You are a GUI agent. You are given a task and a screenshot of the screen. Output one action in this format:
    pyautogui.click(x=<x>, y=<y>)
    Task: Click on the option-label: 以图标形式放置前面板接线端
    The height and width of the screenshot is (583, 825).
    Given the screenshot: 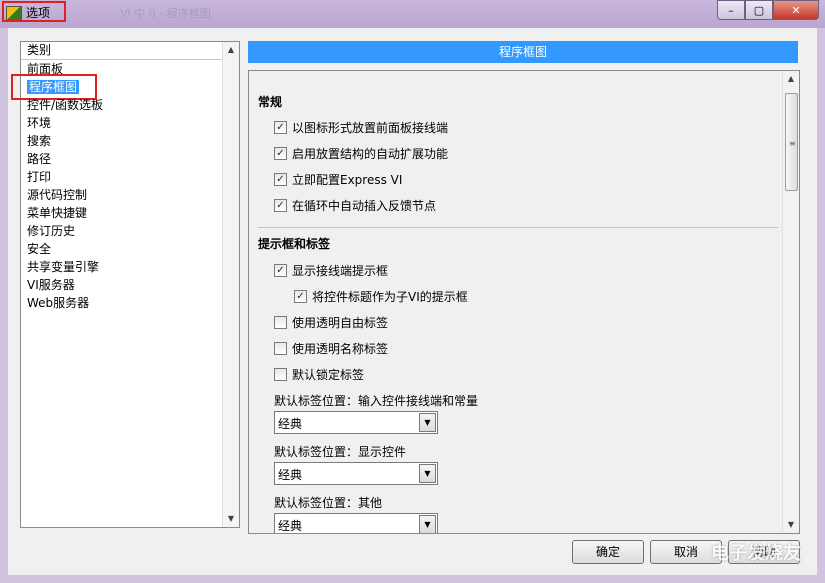 What is the action you would take?
    pyautogui.click(x=370, y=127)
    